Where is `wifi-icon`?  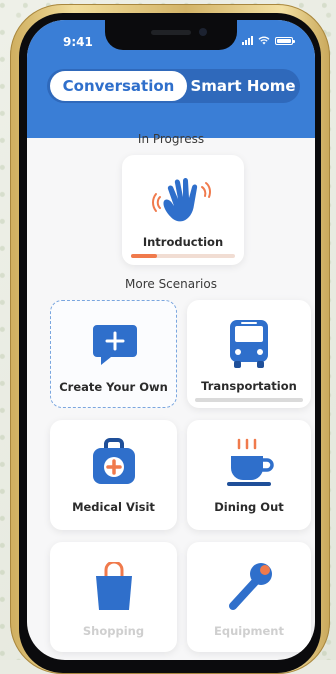
wifi-icon is located at coordinates (264, 40).